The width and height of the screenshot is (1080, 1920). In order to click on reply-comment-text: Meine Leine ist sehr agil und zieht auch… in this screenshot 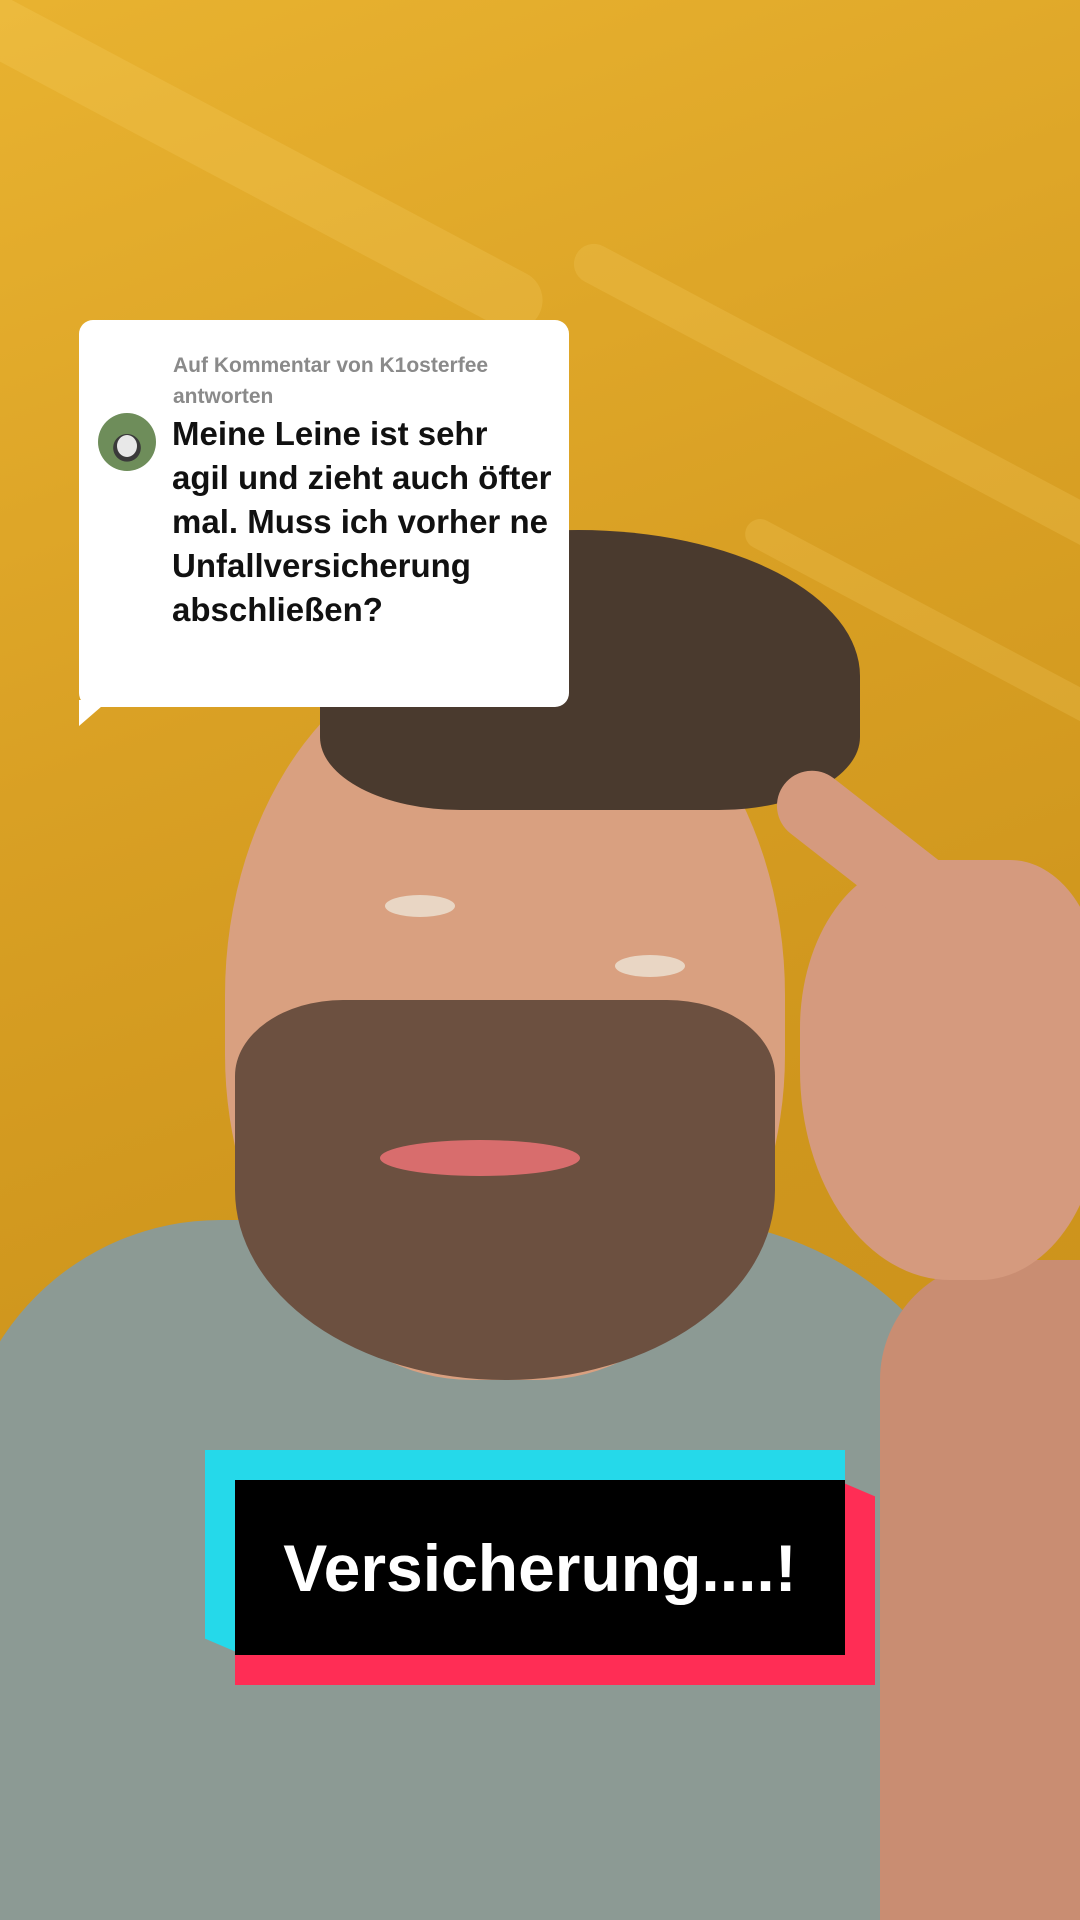, I will do `click(362, 521)`.